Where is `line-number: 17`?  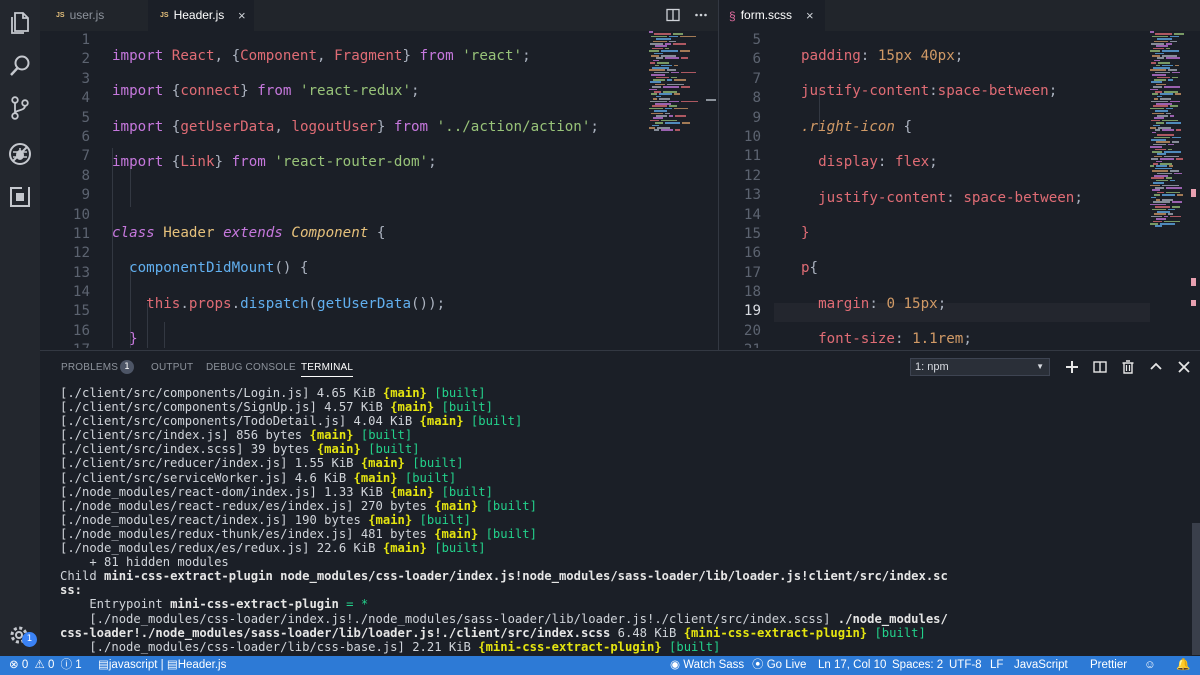
line-number: 17 is located at coordinates (752, 272).